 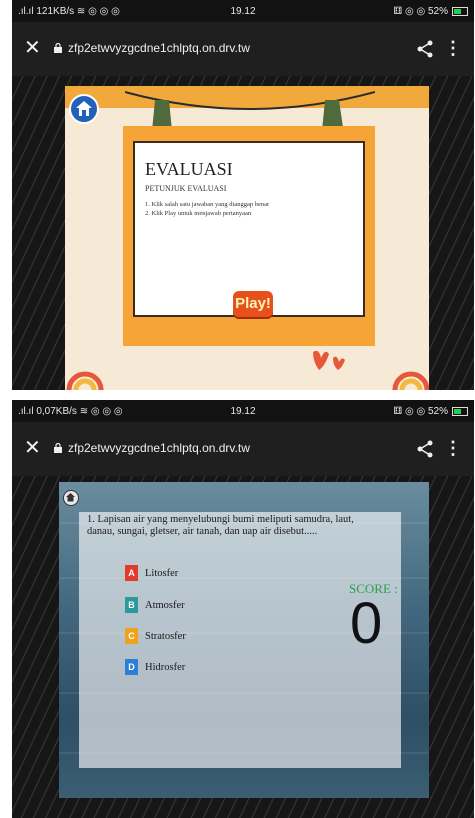 I want to click on option-b: B Atmosfer, so click(x=155, y=605).